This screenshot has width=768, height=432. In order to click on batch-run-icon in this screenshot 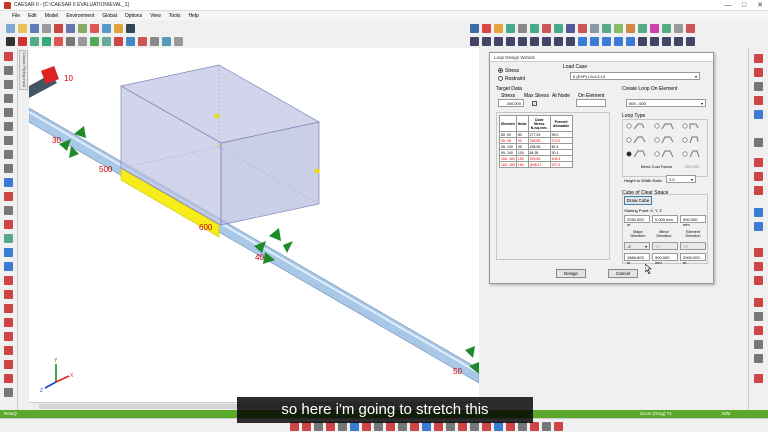, I will do `click(8, 238)`.